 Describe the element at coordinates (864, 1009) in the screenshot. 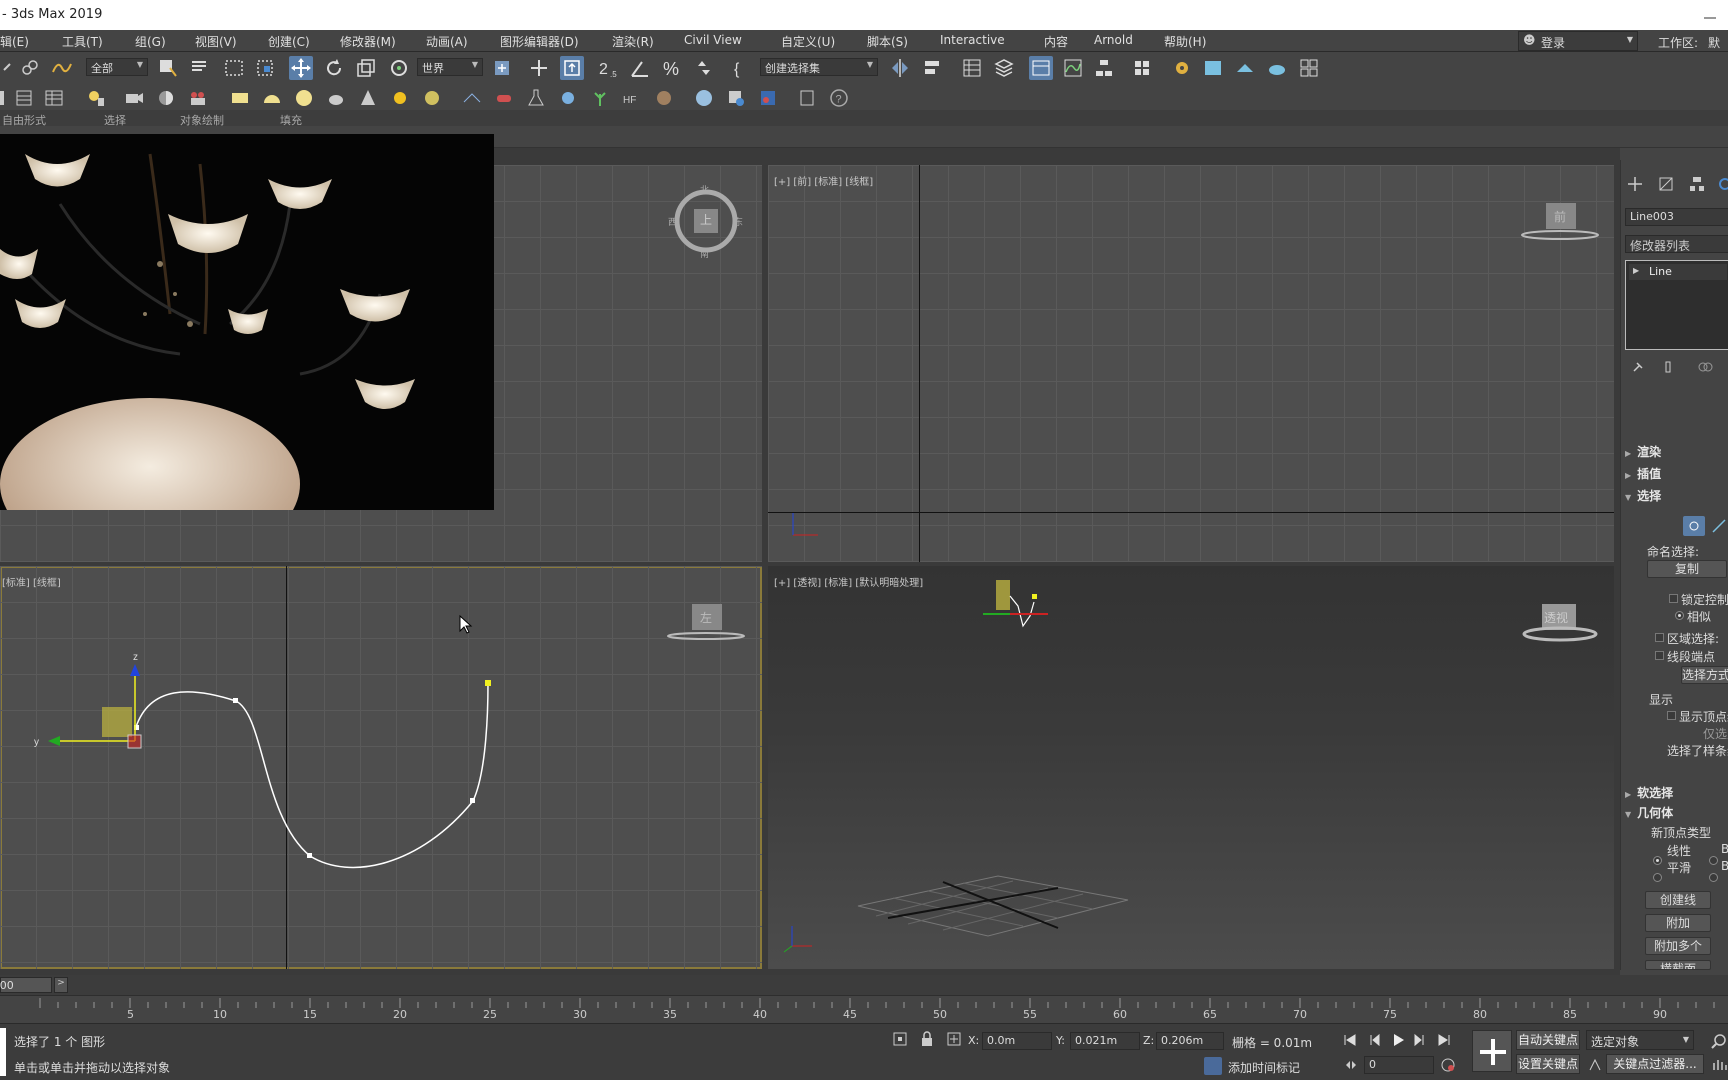

I see `track-bar: 5101520253035404550556065707580859095` at that location.